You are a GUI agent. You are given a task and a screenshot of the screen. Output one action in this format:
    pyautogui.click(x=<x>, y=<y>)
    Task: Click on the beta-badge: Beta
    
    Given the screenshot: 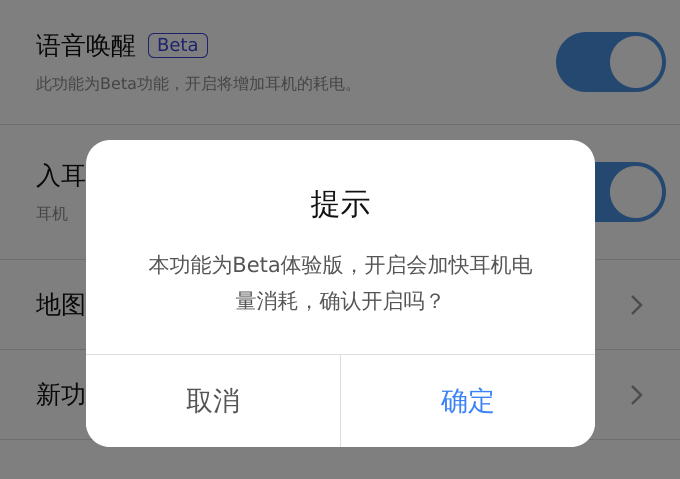 What is the action you would take?
    pyautogui.click(x=178, y=45)
    